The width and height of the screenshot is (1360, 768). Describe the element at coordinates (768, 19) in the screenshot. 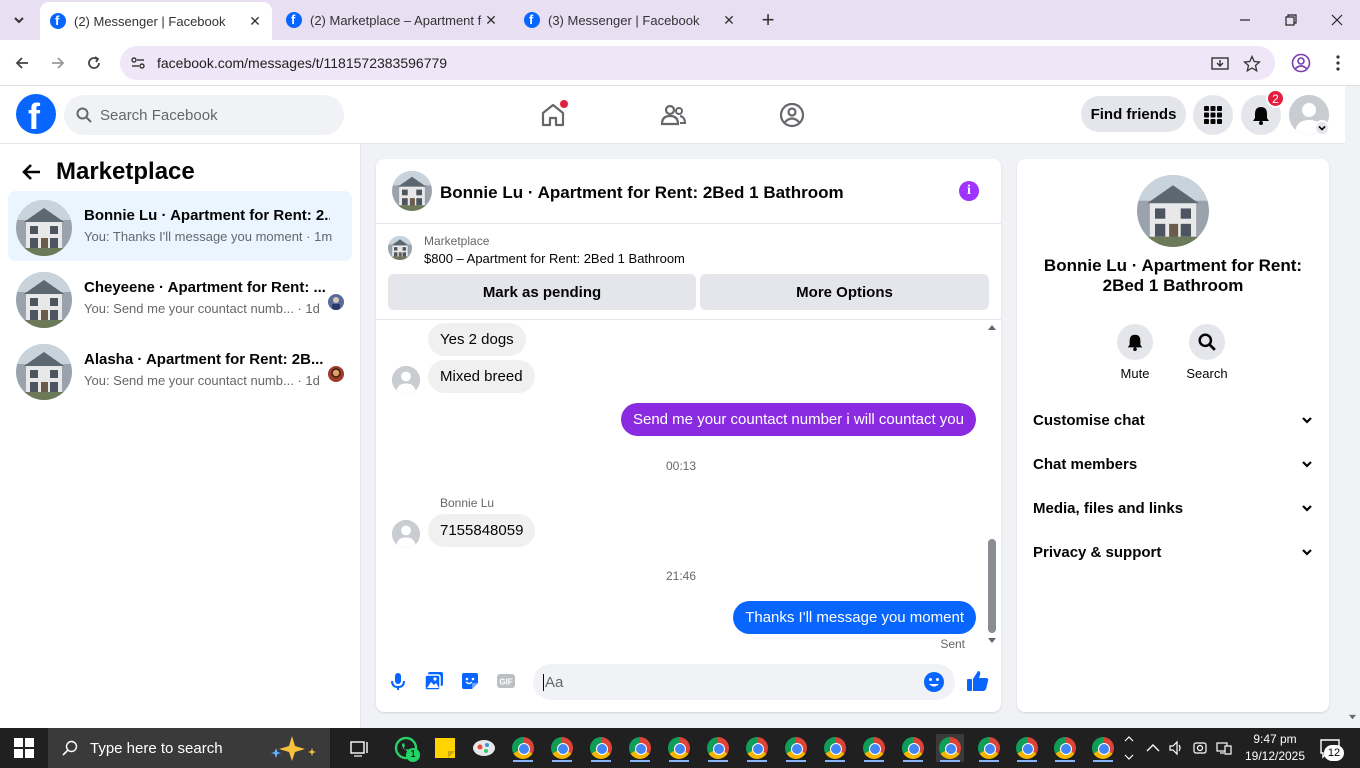

I see `new-tab-button: +` at that location.